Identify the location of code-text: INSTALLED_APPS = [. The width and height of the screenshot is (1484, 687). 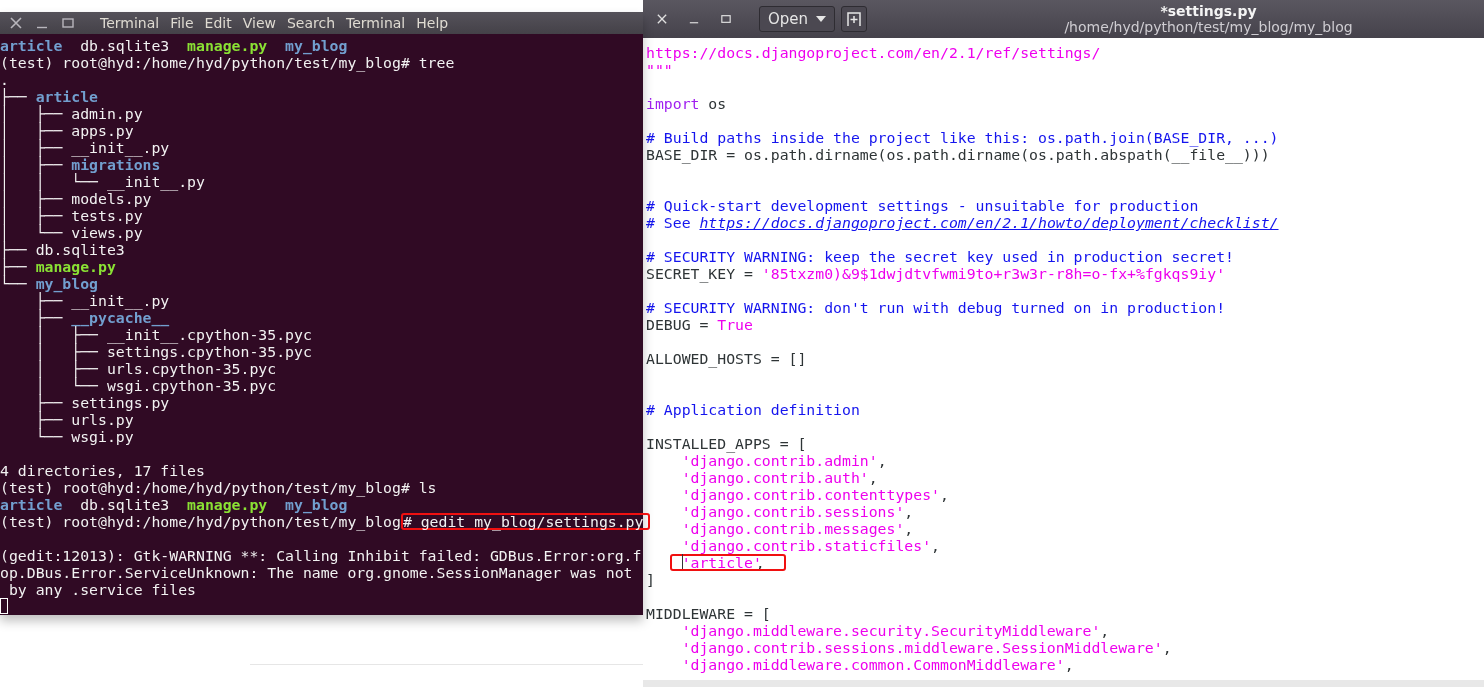
(726, 443).